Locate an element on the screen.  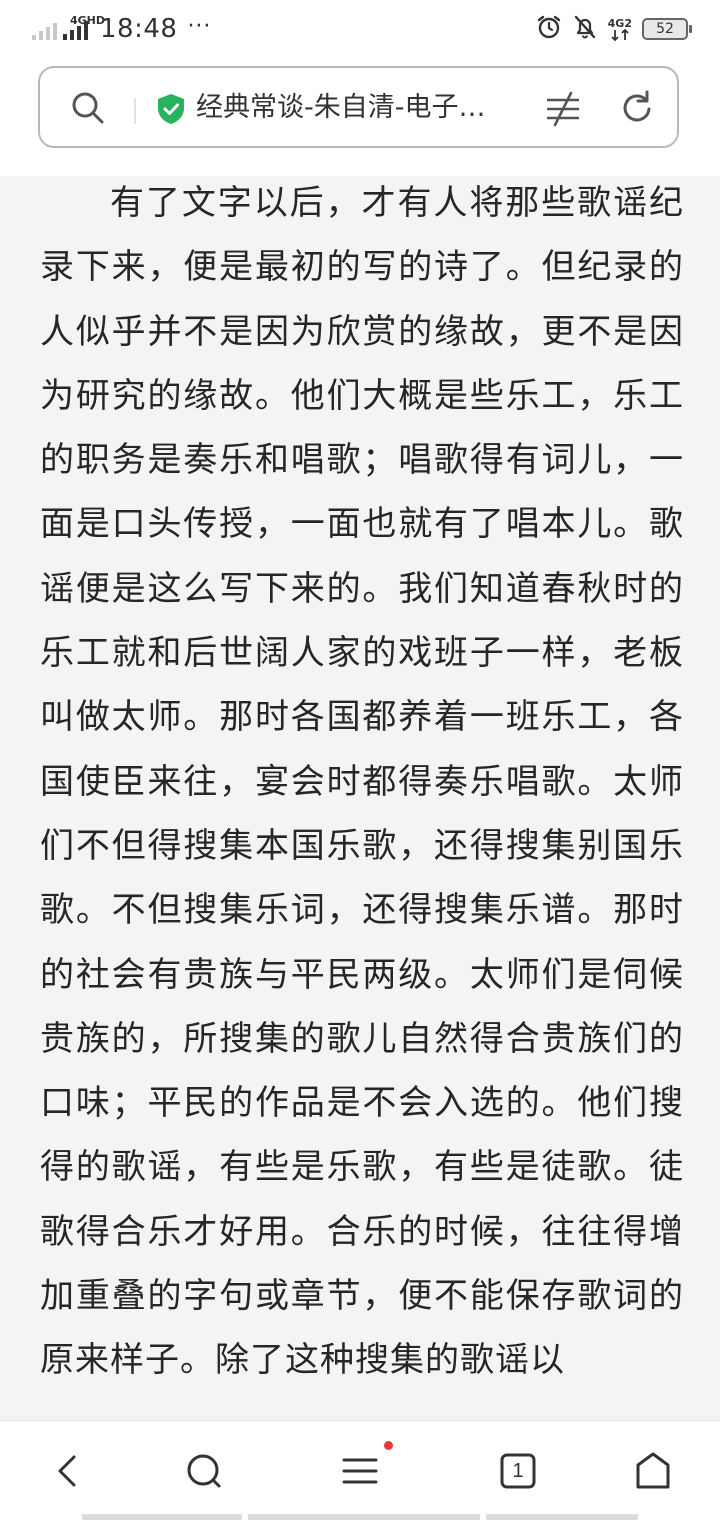
network-type-label: 4GHD is located at coordinates (88, 20).